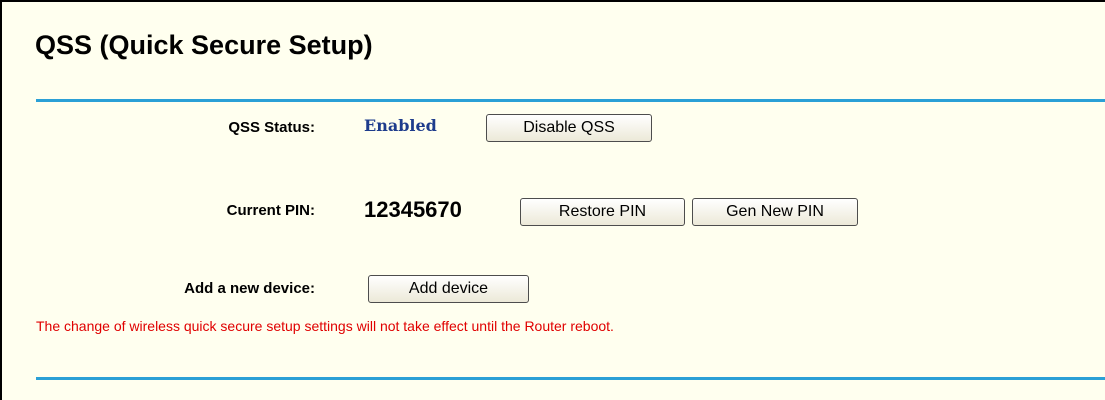 The width and height of the screenshot is (1105, 400). What do you see at coordinates (271, 127) in the screenshot?
I see `qss-status-label: QSS Status:` at bounding box center [271, 127].